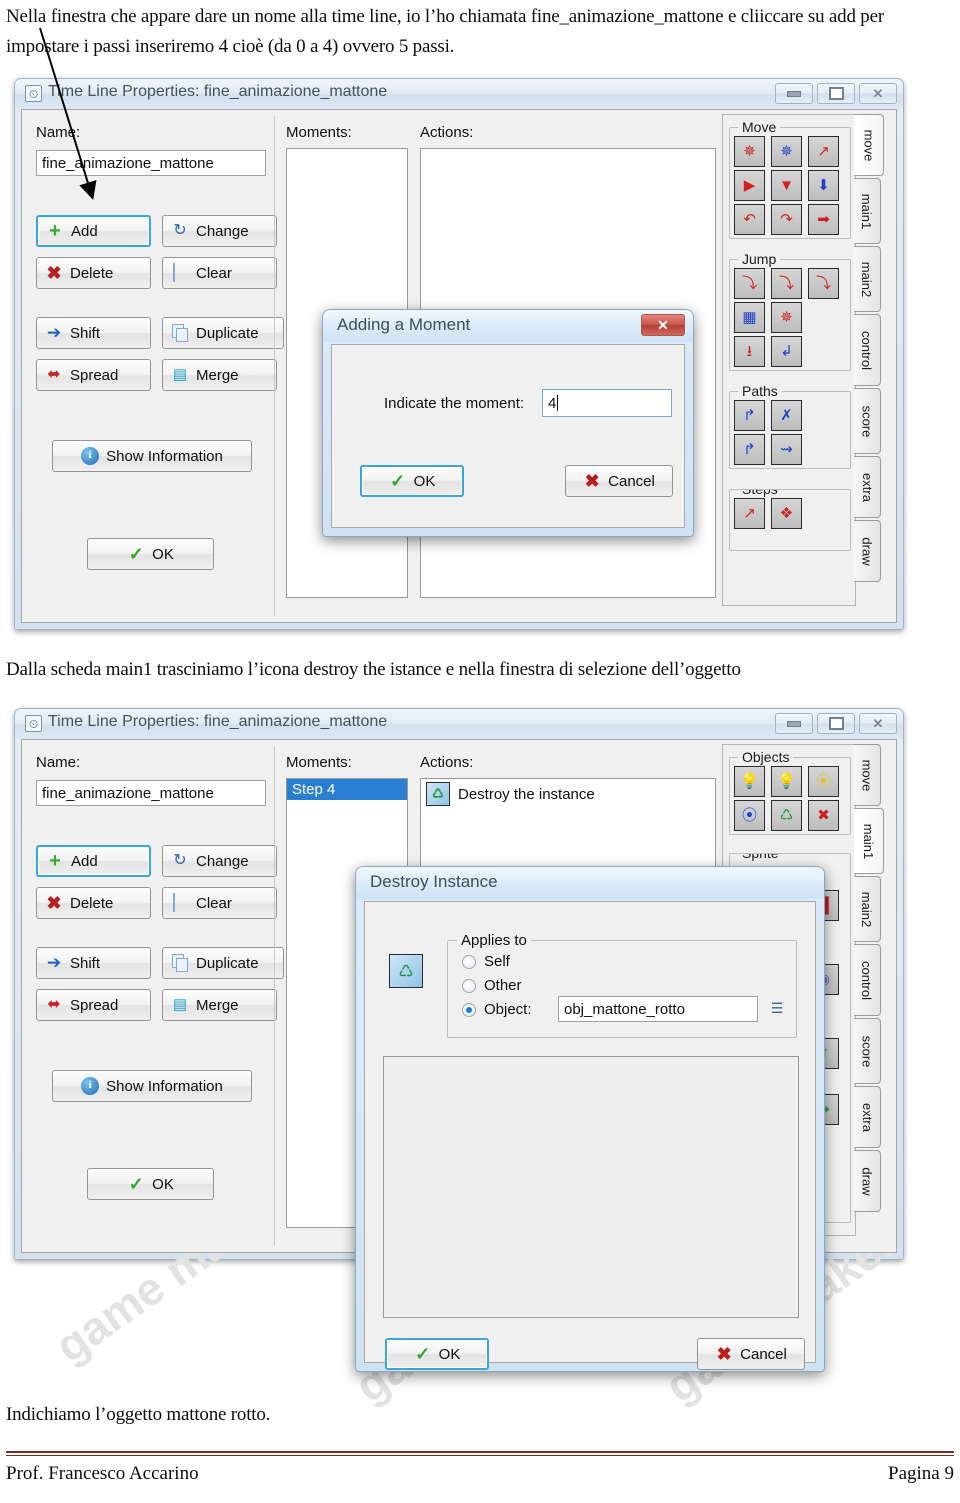  Describe the element at coordinates (786, 317) in the screenshot. I see `wrap-screen-icon: ✵` at that location.